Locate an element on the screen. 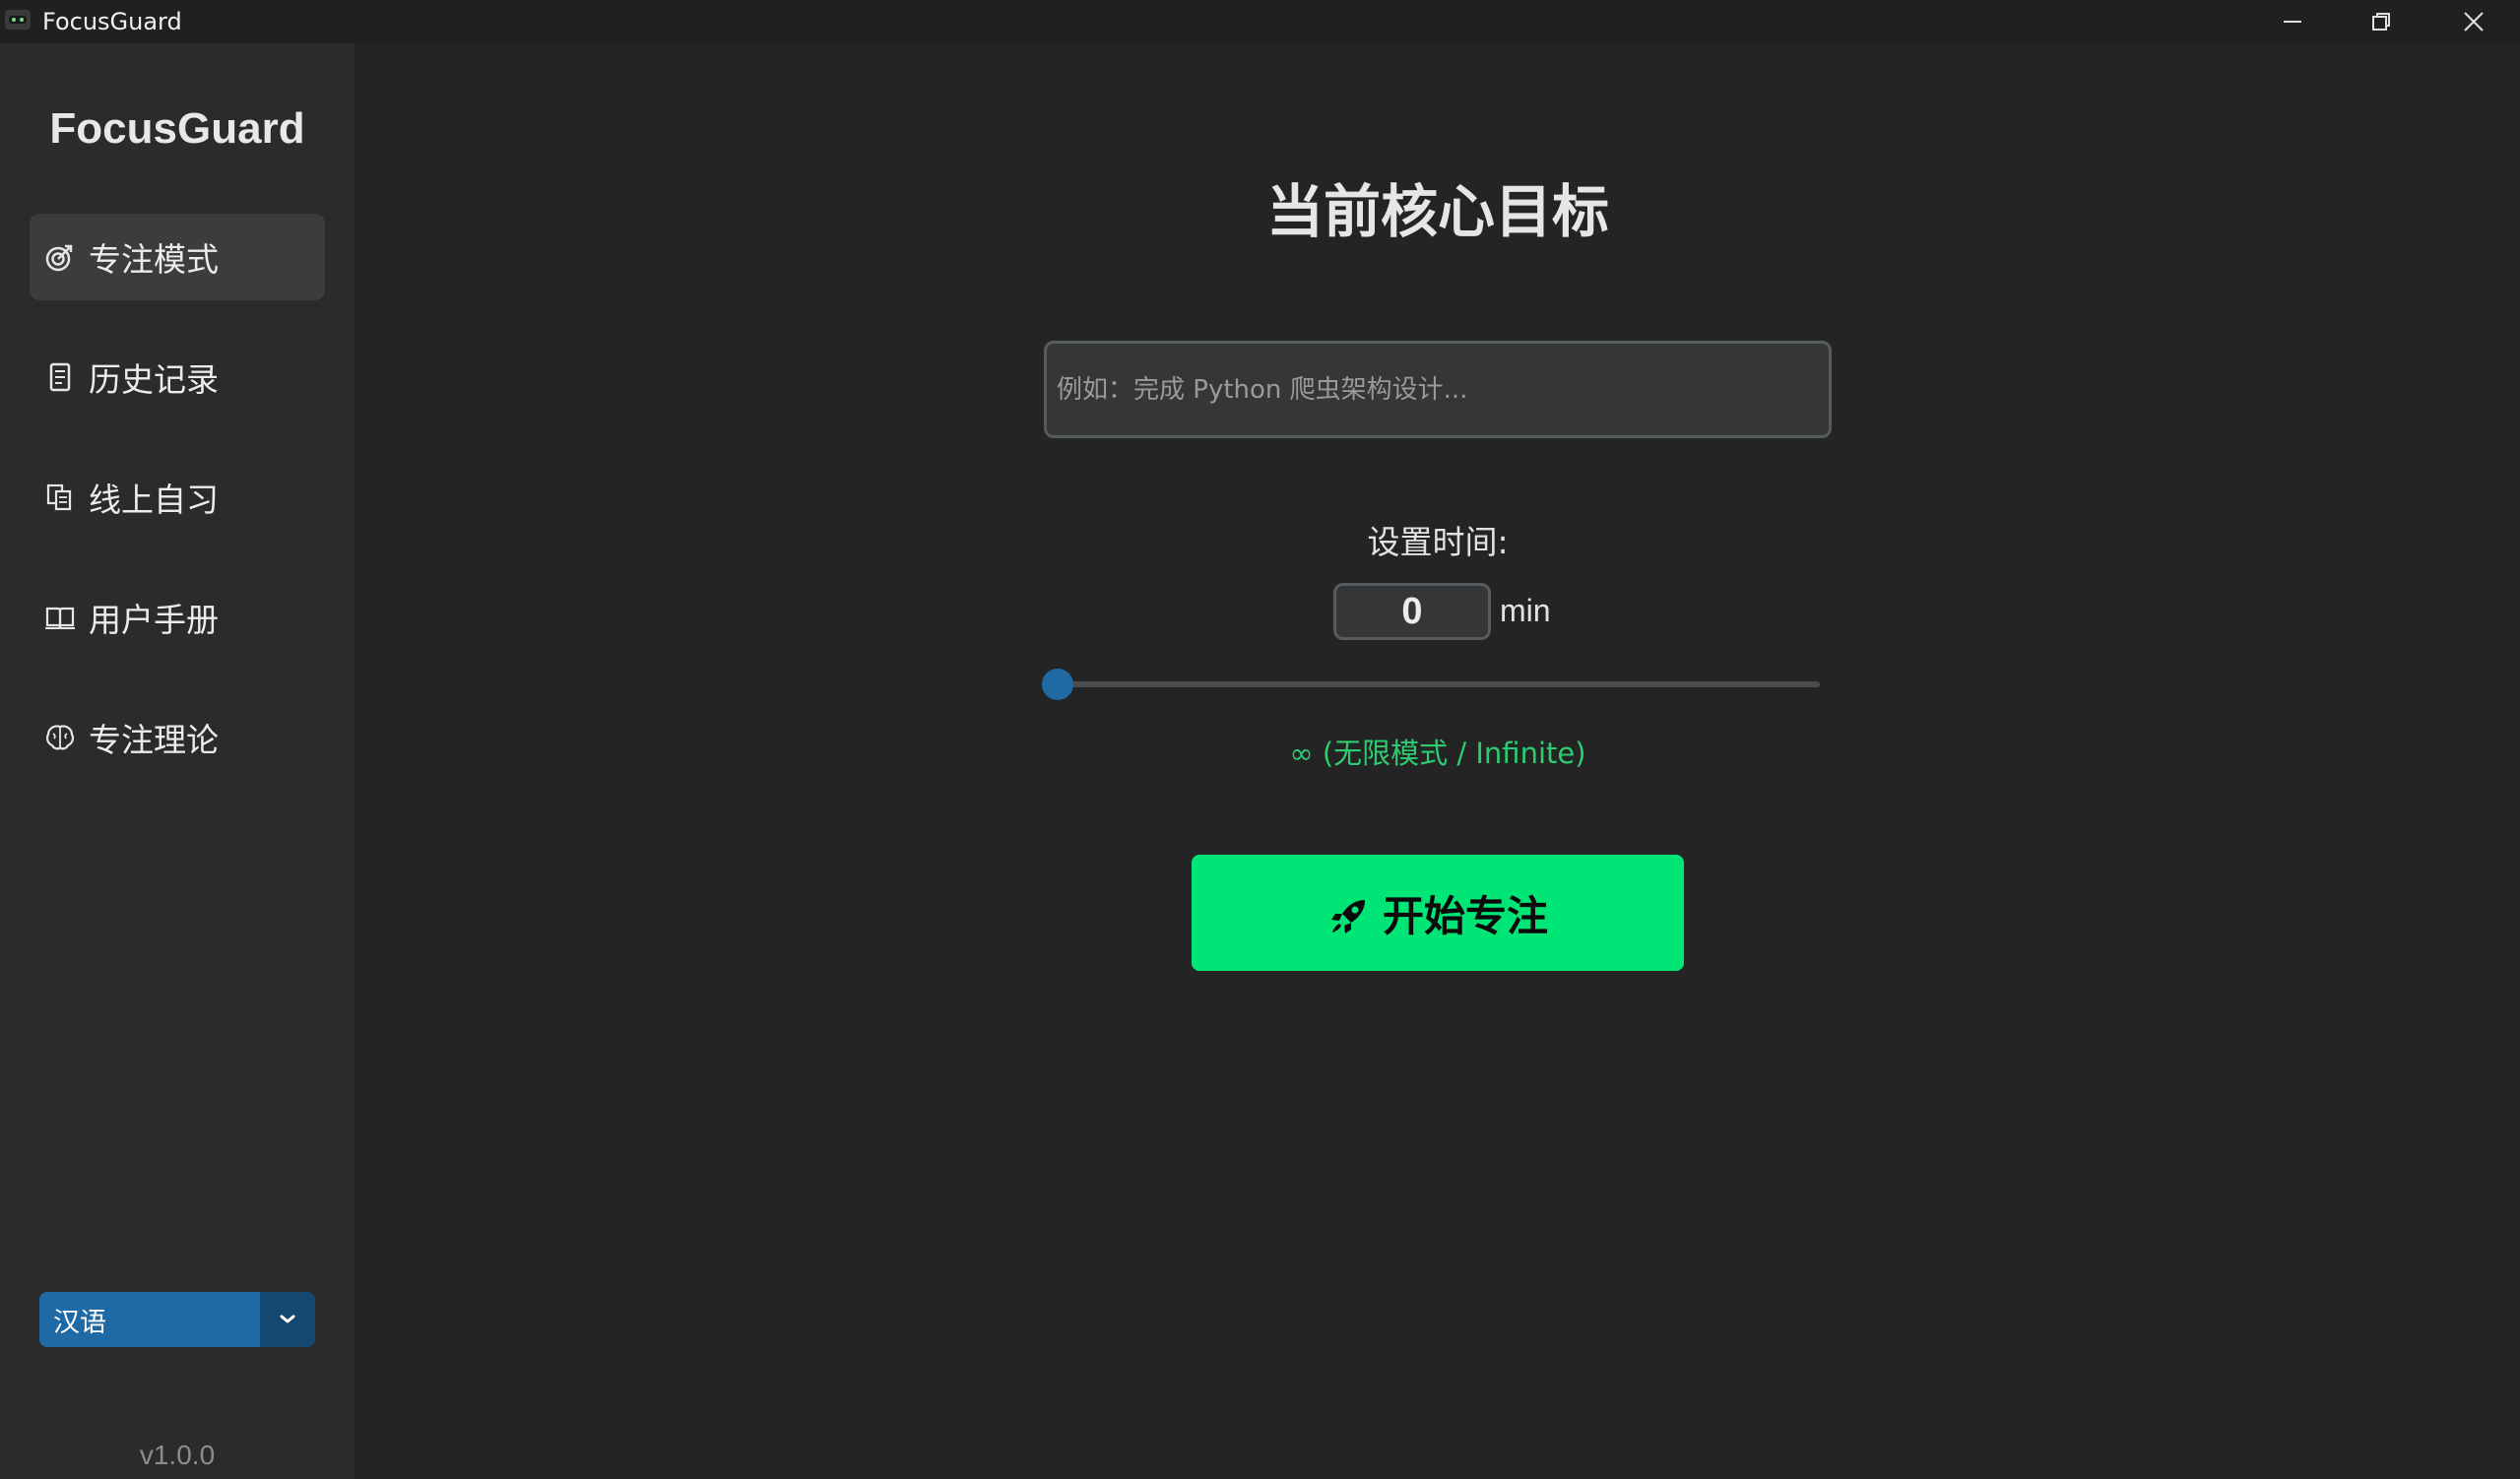  sidebar-item-label: 历史记录 is located at coordinates (154, 380).